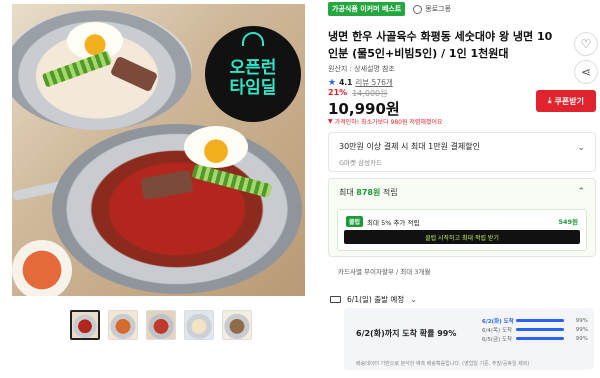  I want to click on rating-score: 4.1, so click(346, 82).